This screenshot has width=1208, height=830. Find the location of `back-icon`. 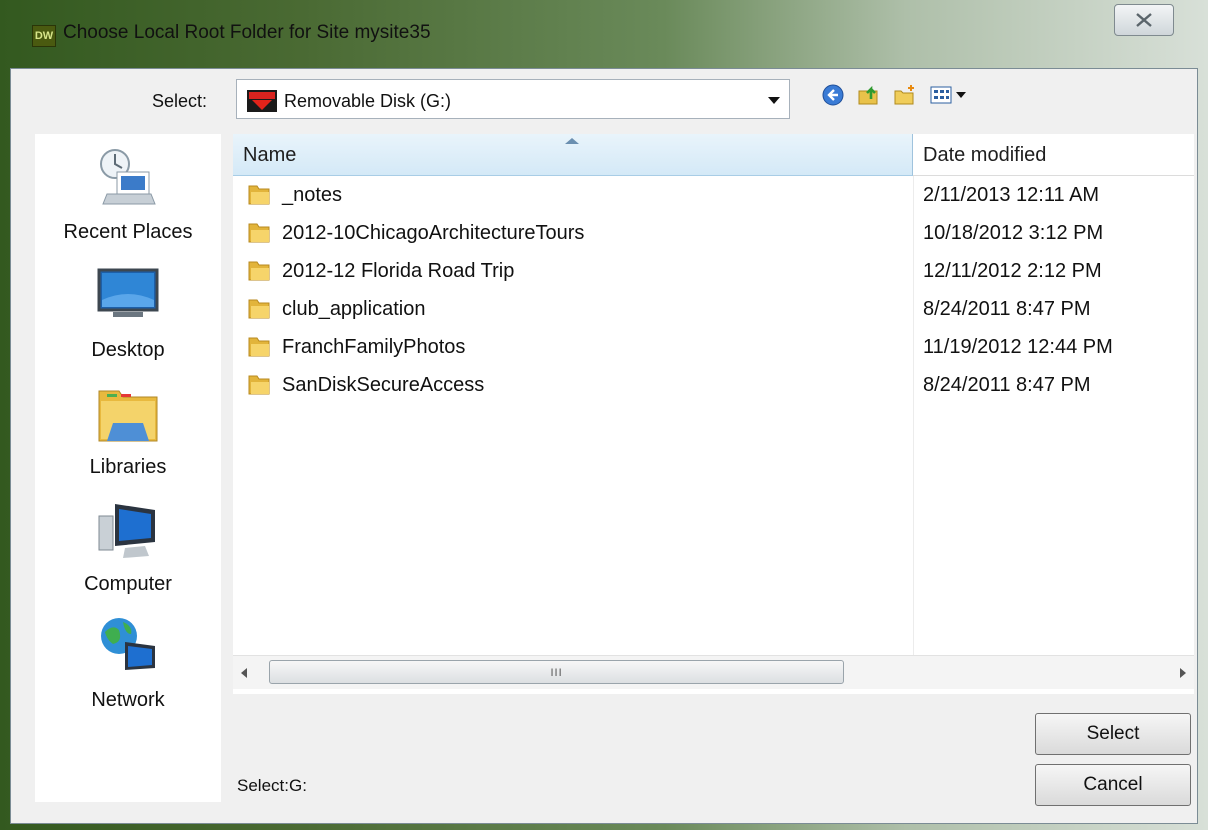

back-icon is located at coordinates (833, 95).